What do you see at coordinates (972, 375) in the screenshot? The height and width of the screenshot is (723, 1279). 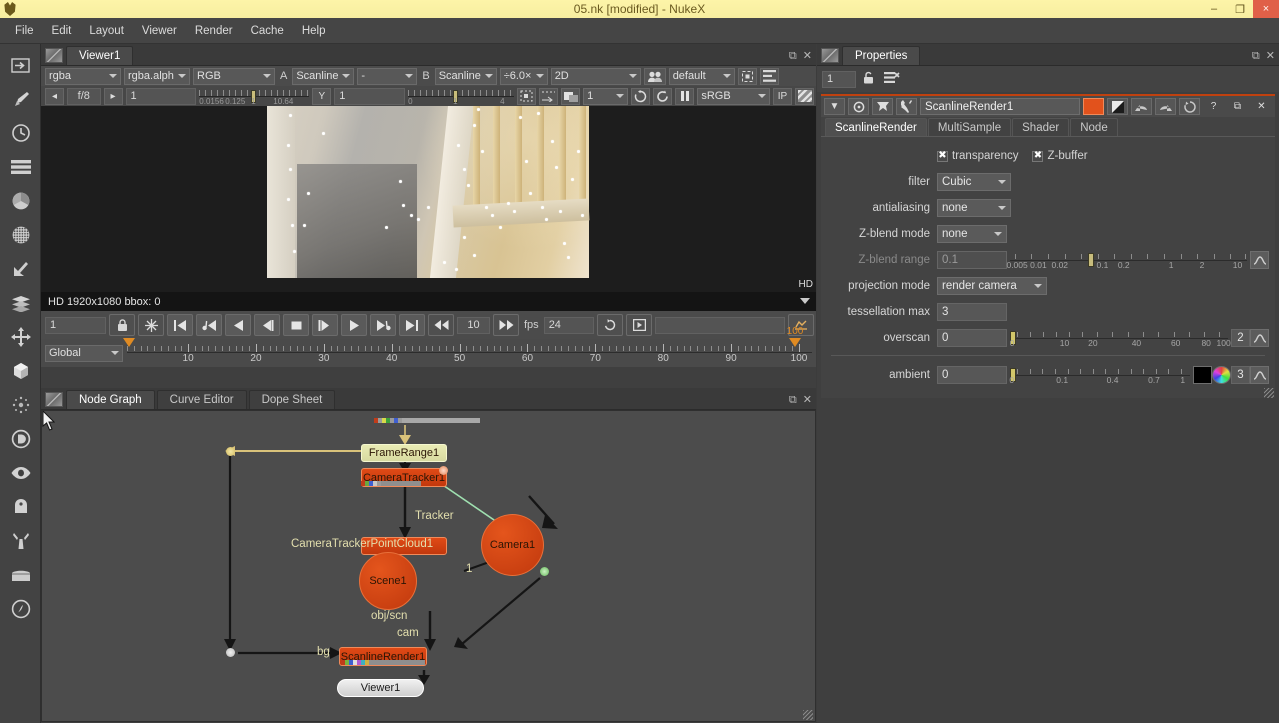 I see `ambient-input: 0` at bounding box center [972, 375].